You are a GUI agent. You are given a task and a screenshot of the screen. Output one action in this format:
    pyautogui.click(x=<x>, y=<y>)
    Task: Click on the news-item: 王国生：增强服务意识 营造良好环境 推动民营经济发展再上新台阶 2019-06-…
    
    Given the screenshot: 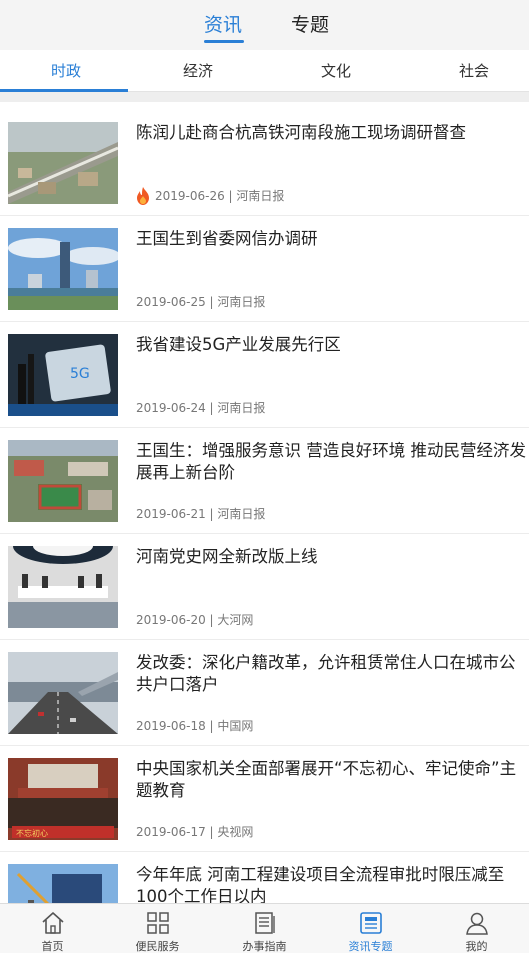 What is the action you would take?
    pyautogui.click(x=264, y=481)
    